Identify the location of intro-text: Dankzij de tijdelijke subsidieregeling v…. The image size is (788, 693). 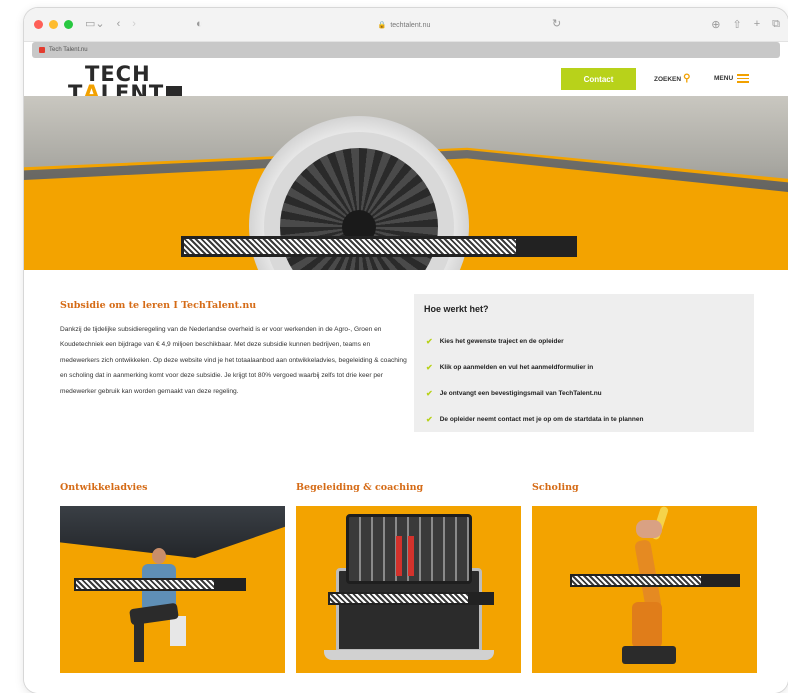
(233, 360).